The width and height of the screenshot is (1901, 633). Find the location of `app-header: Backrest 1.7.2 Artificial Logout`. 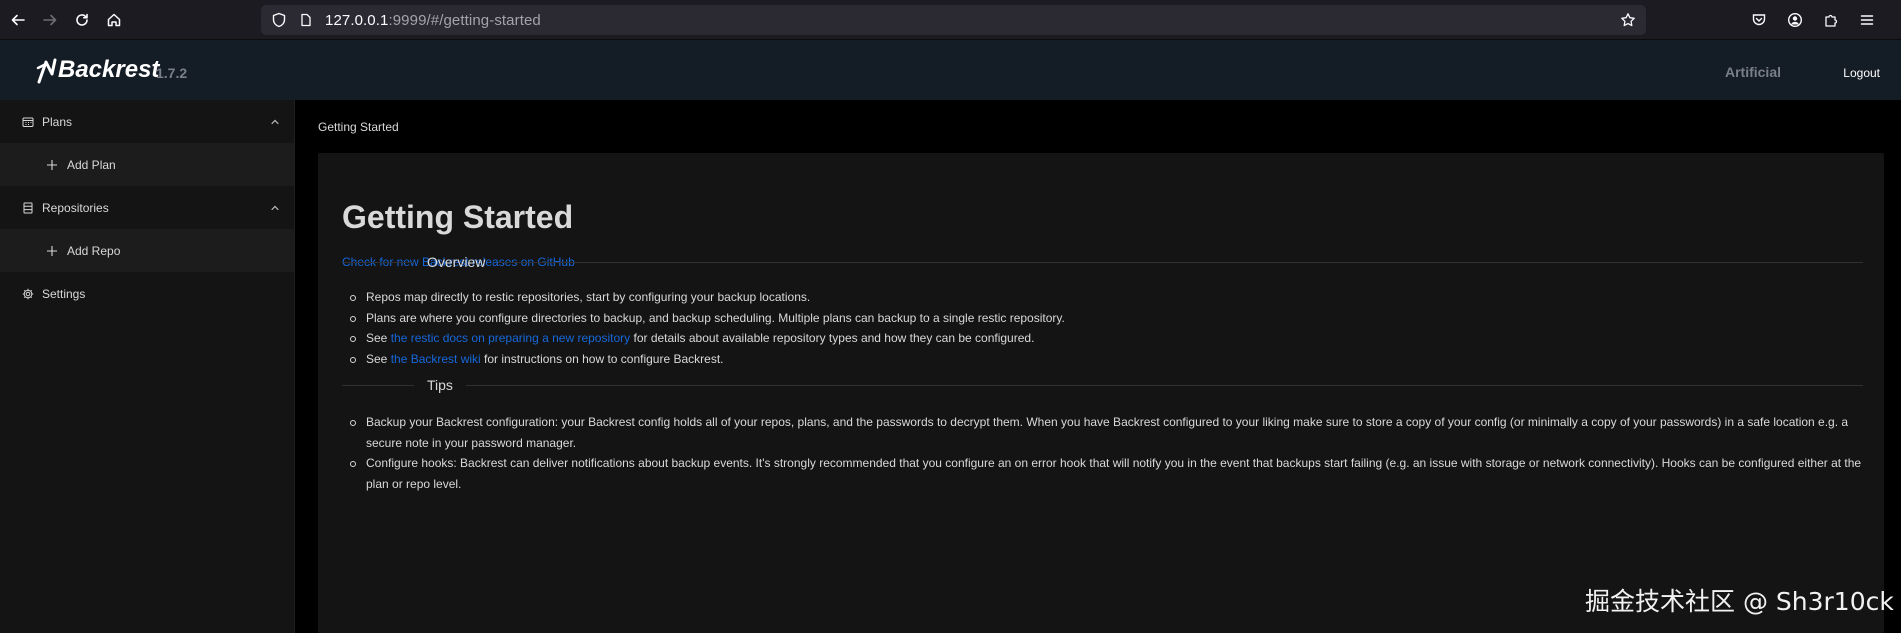

app-header: Backrest 1.7.2 Artificial Logout is located at coordinates (950, 70).